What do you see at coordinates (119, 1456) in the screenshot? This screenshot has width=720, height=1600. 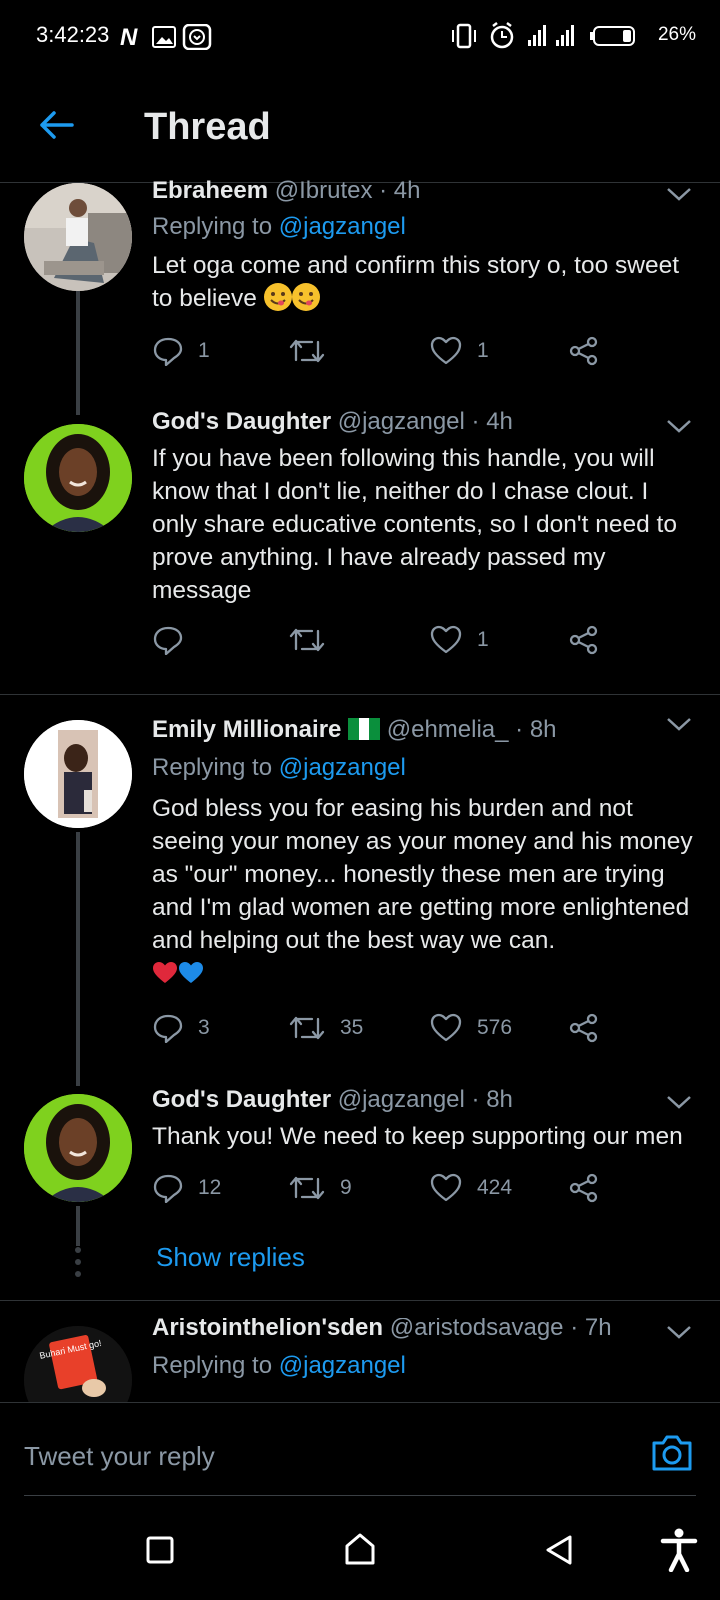 I see `reply-input: Tweet your reply` at bounding box center [119, 1456].